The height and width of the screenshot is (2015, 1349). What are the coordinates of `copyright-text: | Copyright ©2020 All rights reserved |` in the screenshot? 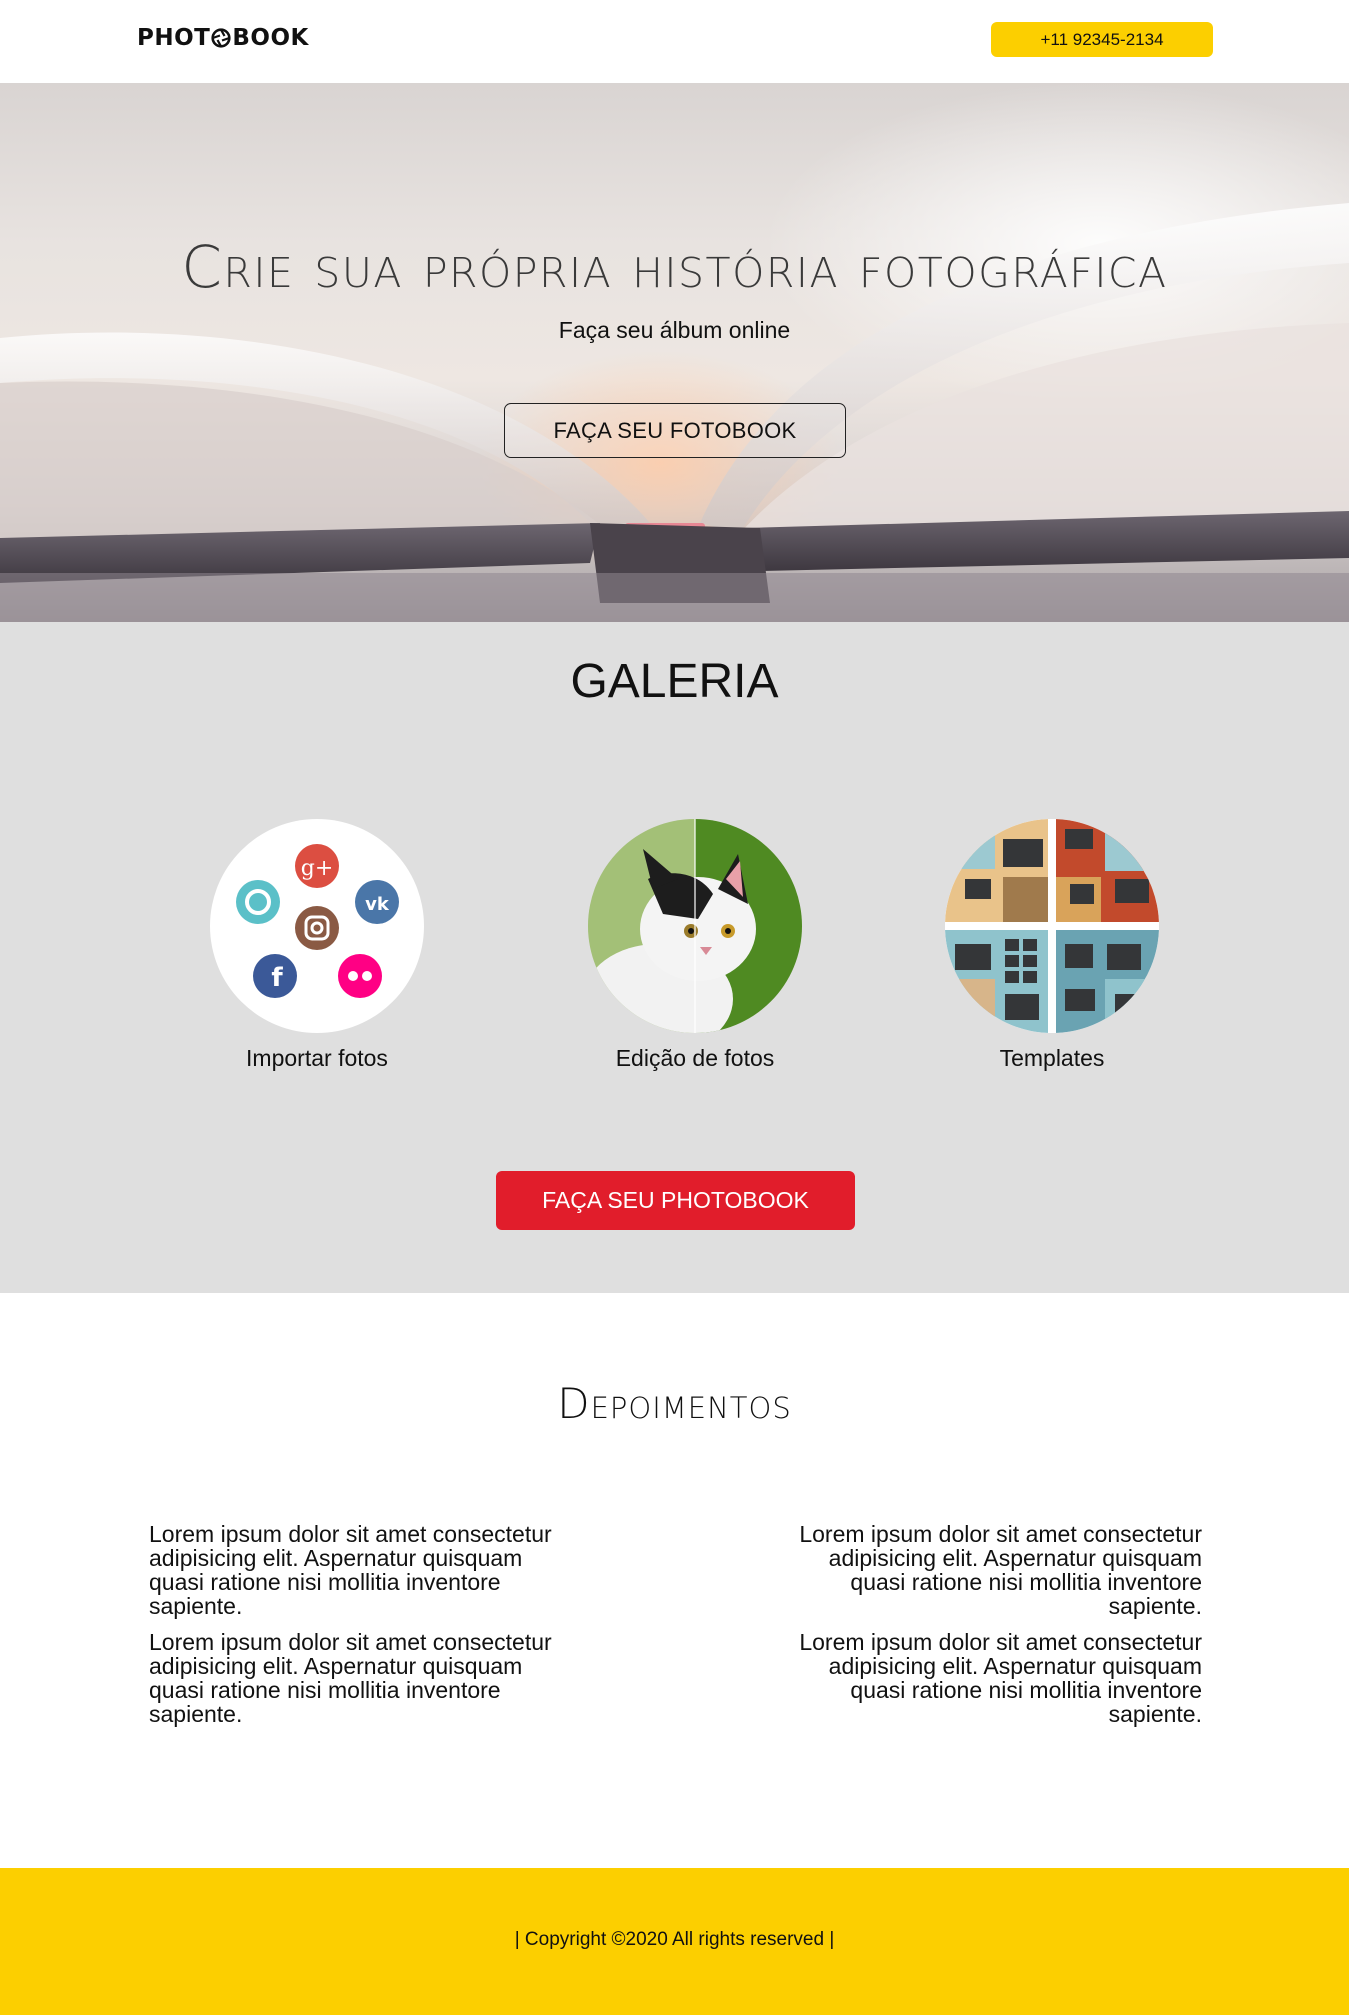 It's located at (674, 1939).